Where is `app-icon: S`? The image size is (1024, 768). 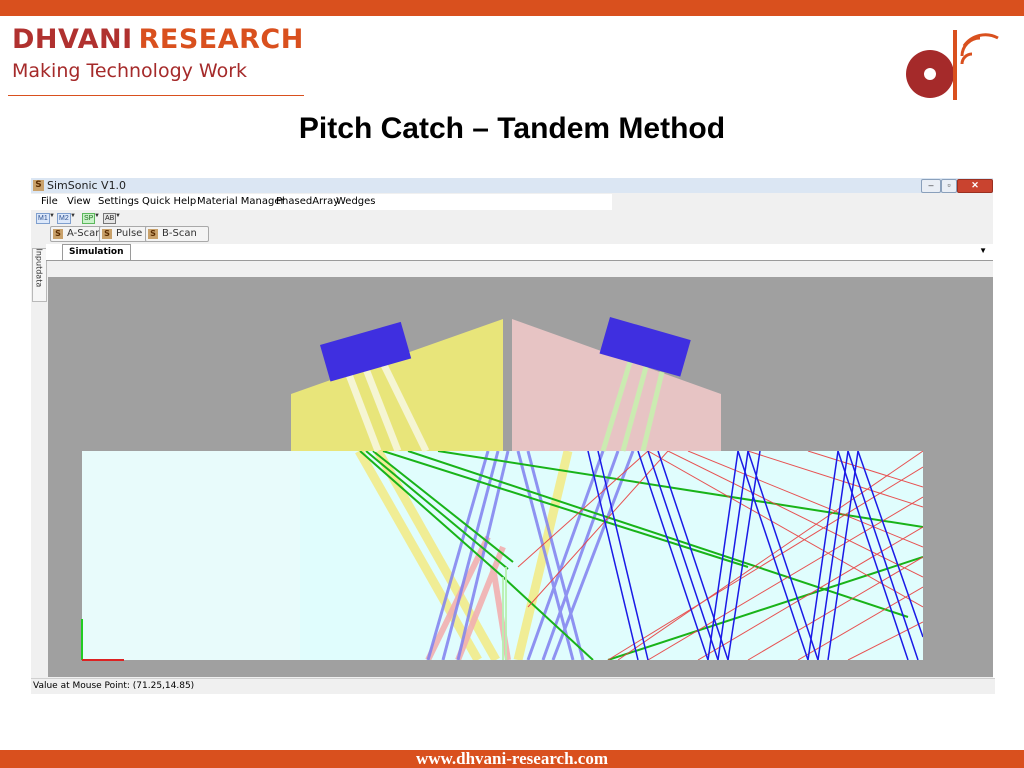
app-icon: S is located at coordinates (38, 185).